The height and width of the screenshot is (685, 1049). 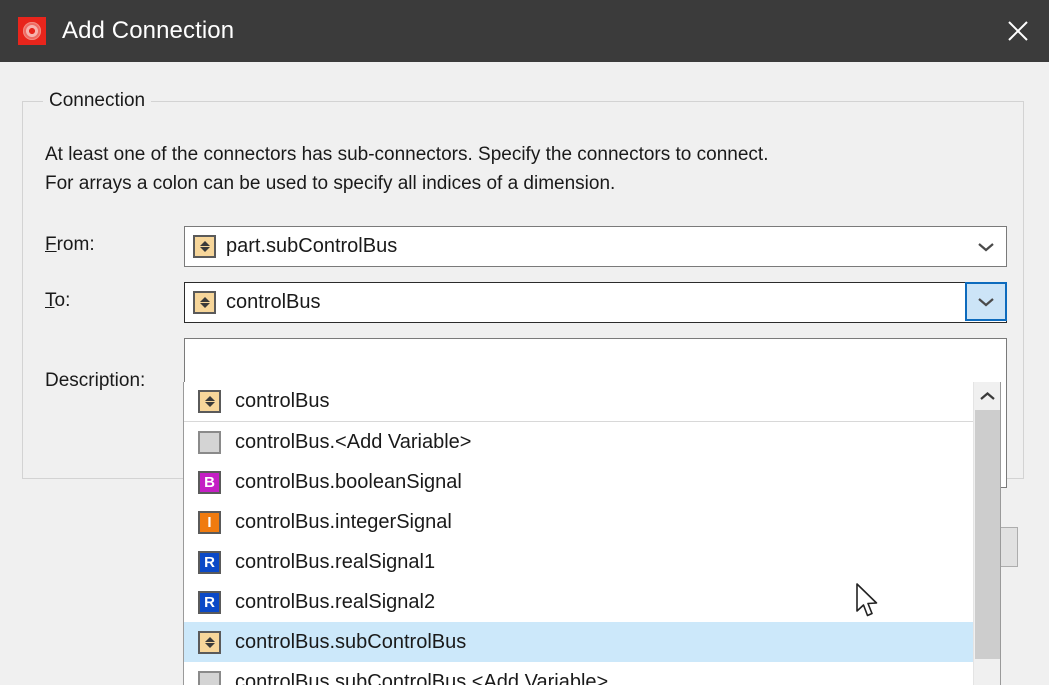 What do you see at coordinates (95, 380) in the screenshot?
I see `description-label: Description:` at bounding box center [95, 380].